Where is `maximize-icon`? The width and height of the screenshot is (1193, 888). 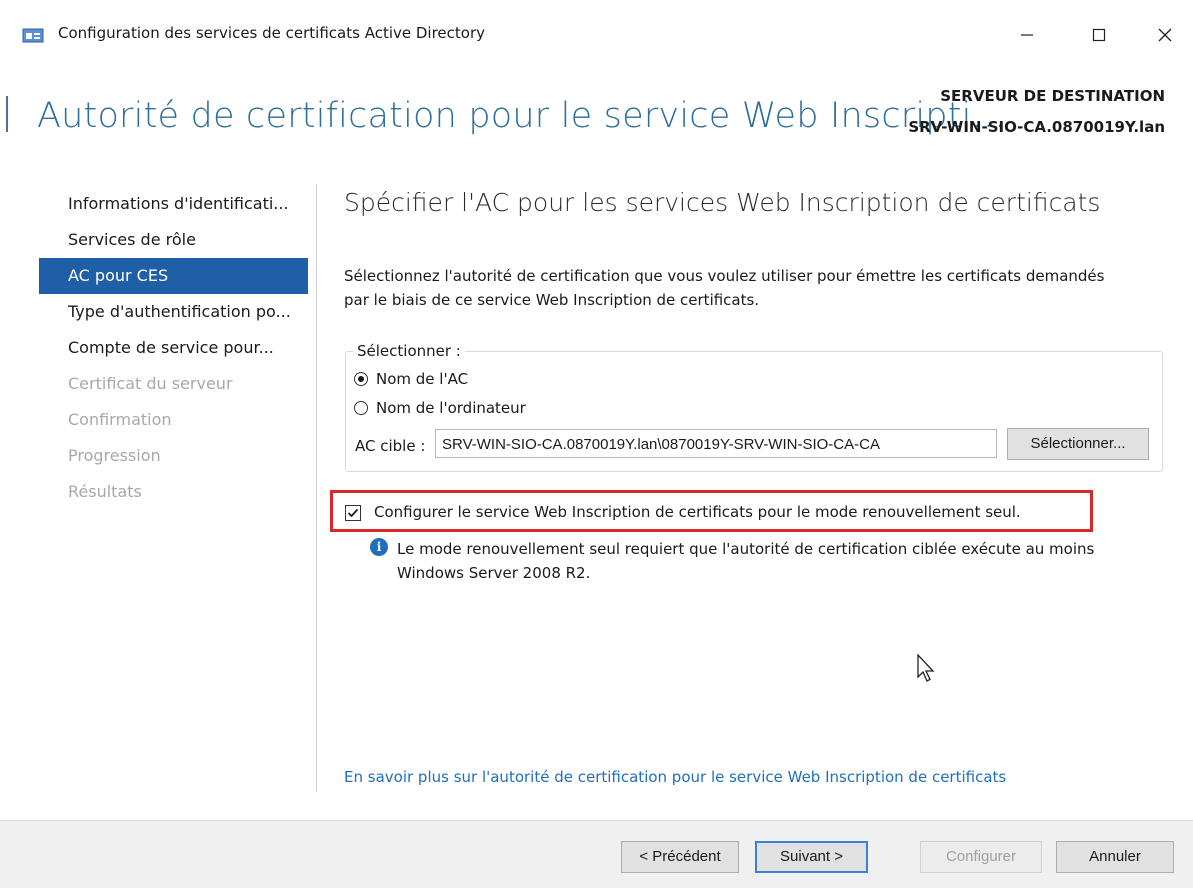 maximize-icon is located at coordinates (1099, 35).